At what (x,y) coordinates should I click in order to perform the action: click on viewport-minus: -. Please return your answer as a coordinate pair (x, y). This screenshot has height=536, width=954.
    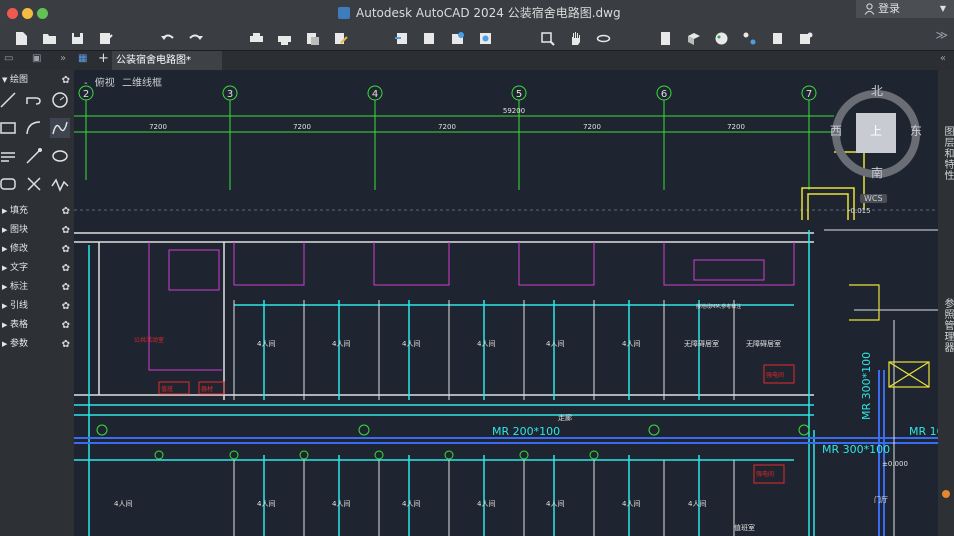
    Looking at the image, I should click on (86, 83).